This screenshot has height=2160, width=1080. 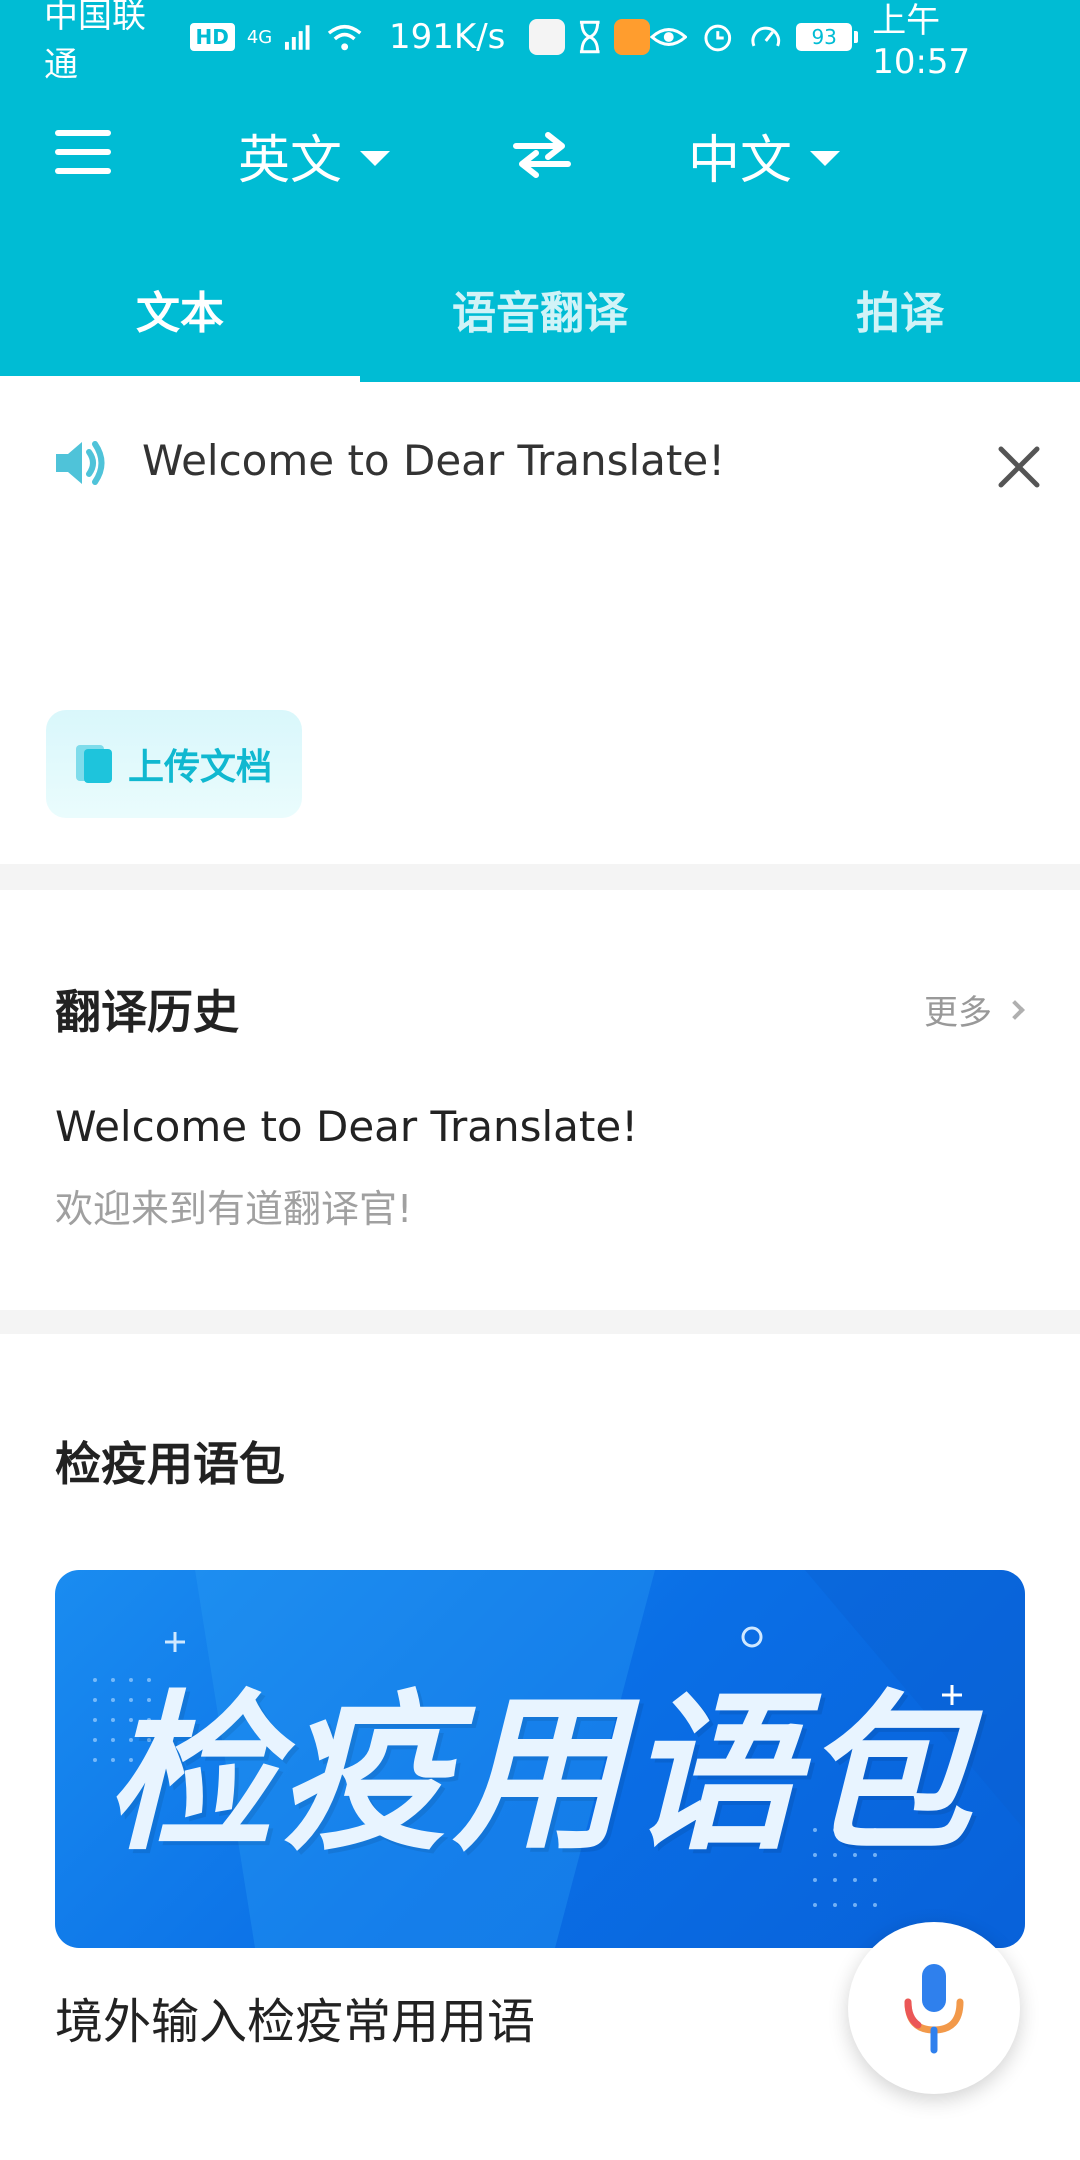 What do you see at coordinates (170, 1464) in the screenshot?
I see `phrasebook-title: 检疫用语包` at bounding box center [170, 1464].